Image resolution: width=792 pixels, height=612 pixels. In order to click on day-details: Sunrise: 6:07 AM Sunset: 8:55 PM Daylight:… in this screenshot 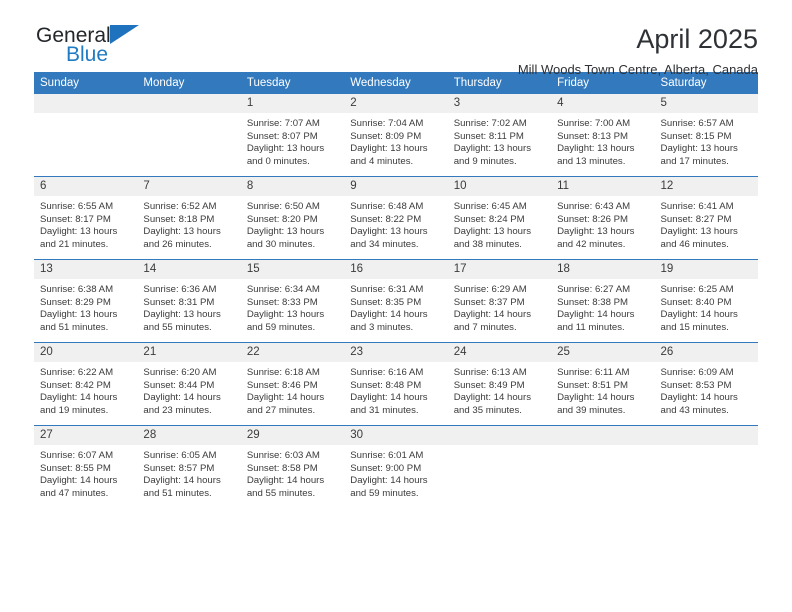, I will do `click(85, 472)`.